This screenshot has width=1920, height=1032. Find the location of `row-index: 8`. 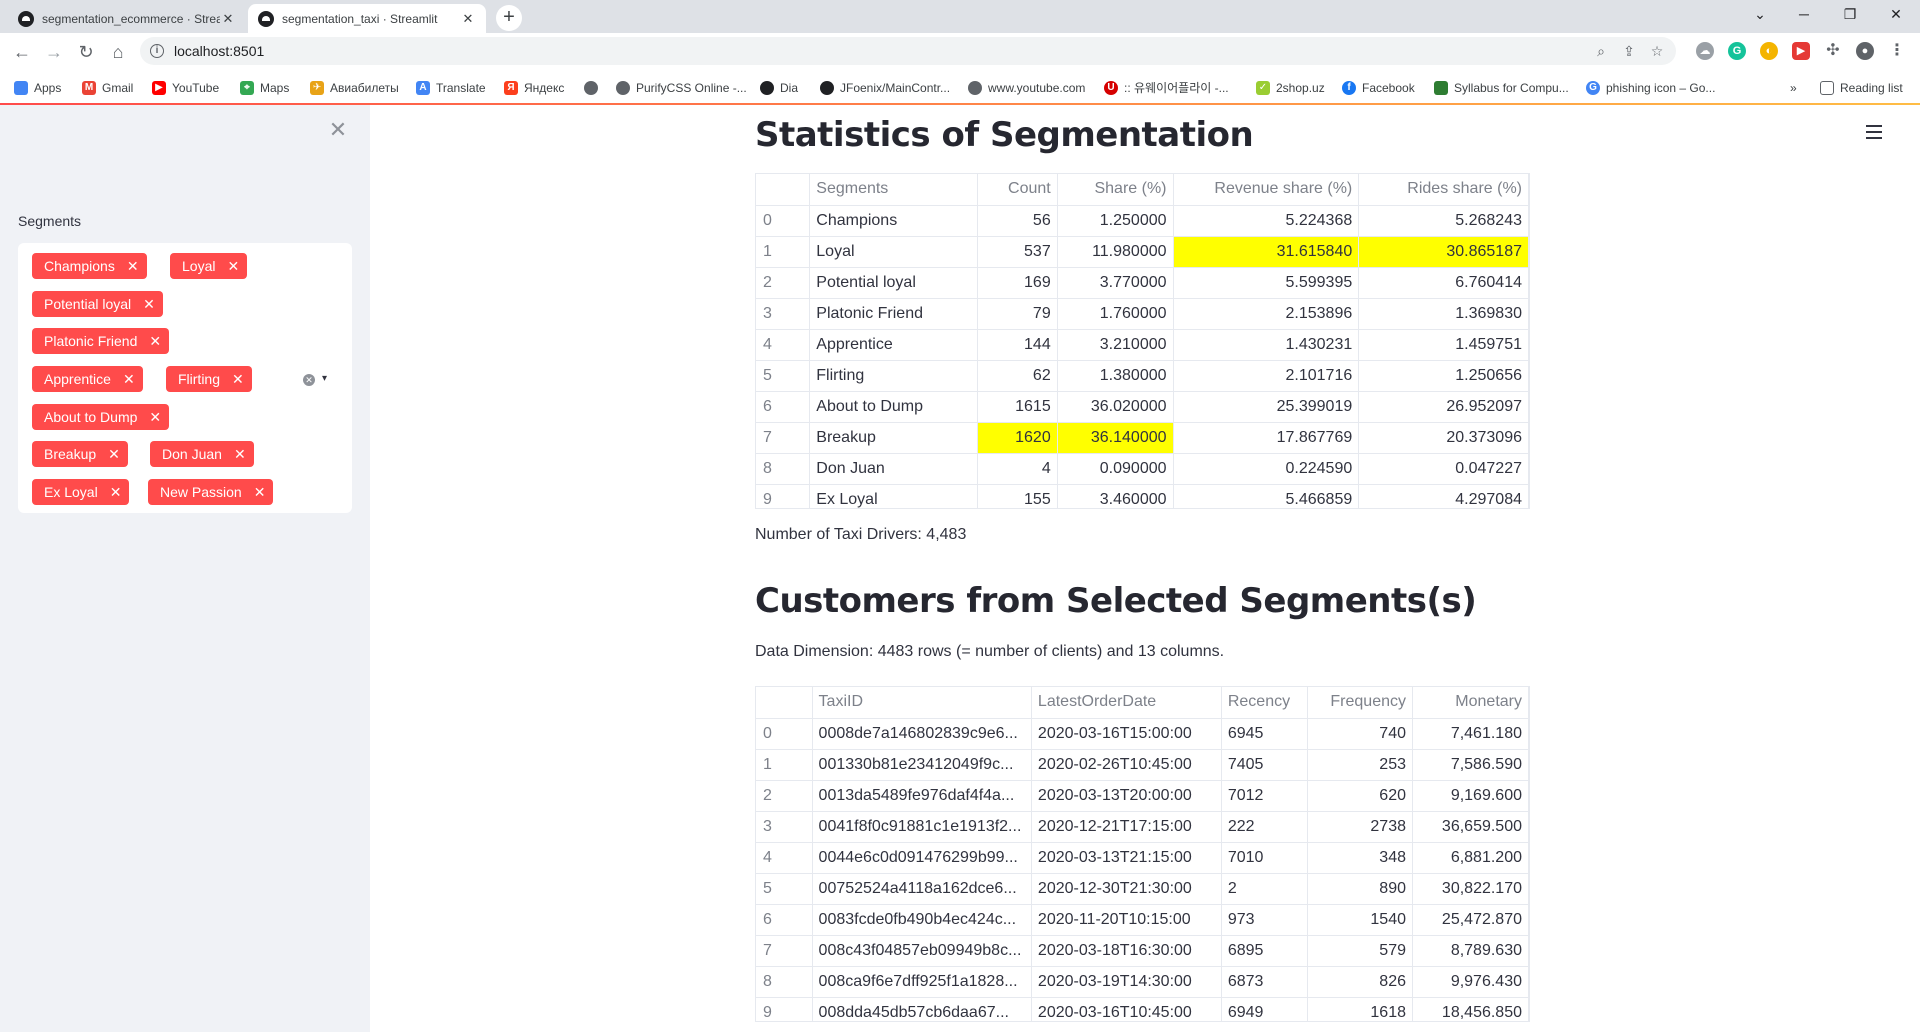

row-index: 8 is located at coordinates (784, 982).